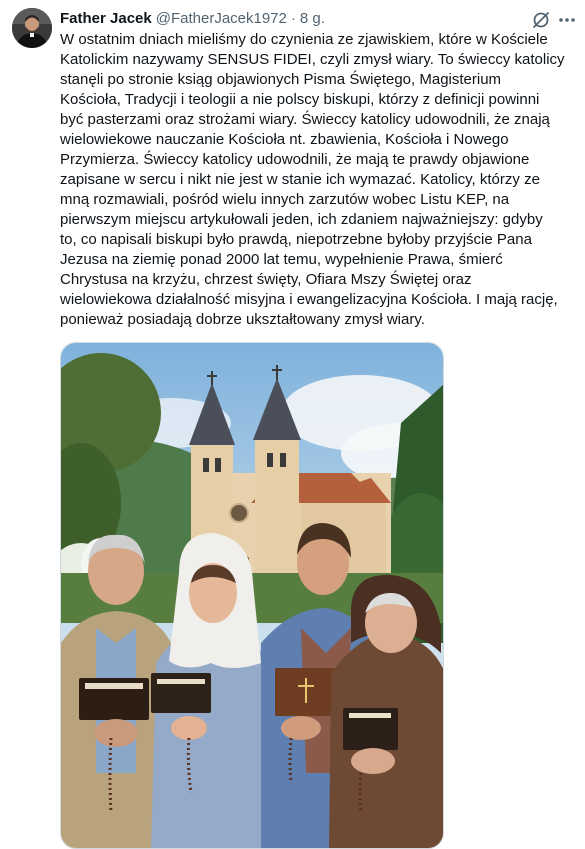 The image size is (585, 849). What do you see at coordinates (567, 20) in the screenshot?
I see `more-icon` at bounding box center [567, 20].